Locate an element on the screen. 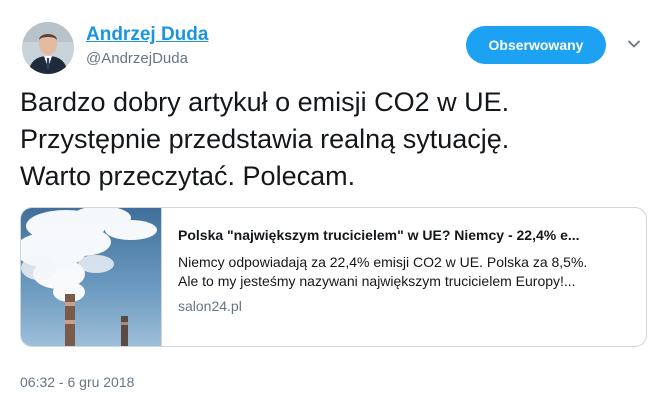 The height and width of the screenshot is (403, 664). following-button: Obserwowany is located at coordinates (536, 45).